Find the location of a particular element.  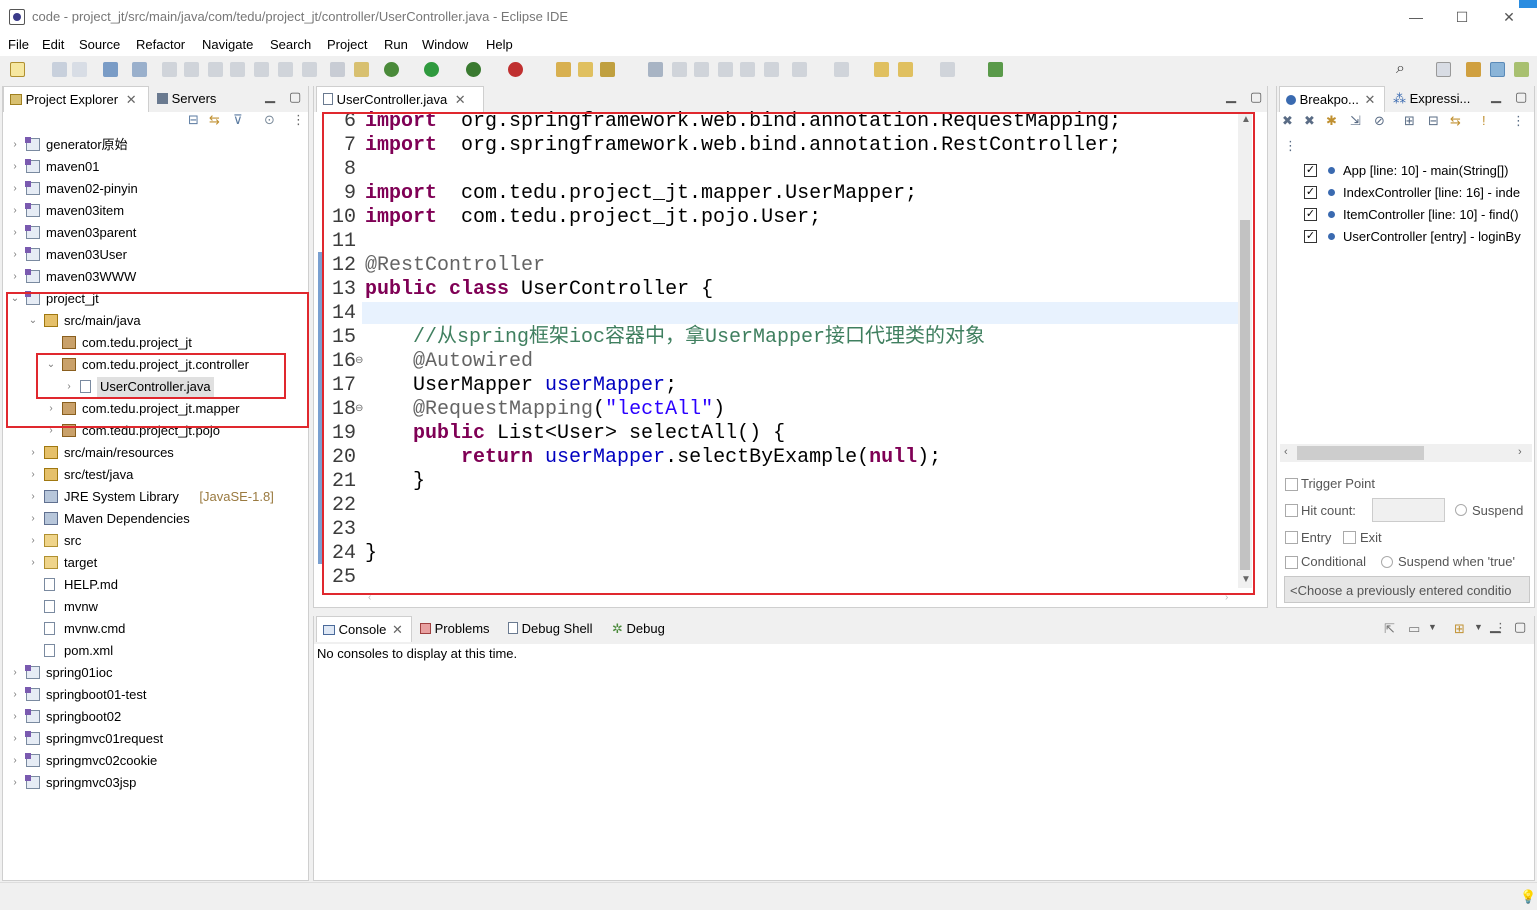

last-edit-location-icon is located at coordinates (881, 69).